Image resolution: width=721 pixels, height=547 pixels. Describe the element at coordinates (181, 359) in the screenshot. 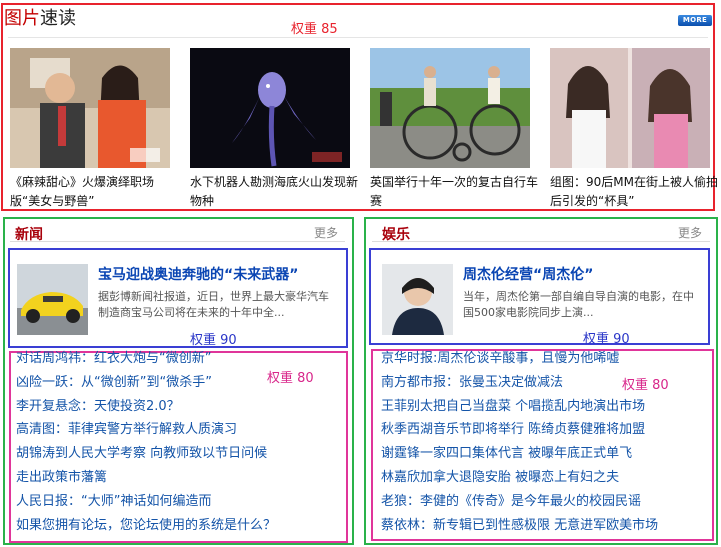

I see `news-list-item: 对话周鸿祎：红衣大炮与“微创新”` at that location.